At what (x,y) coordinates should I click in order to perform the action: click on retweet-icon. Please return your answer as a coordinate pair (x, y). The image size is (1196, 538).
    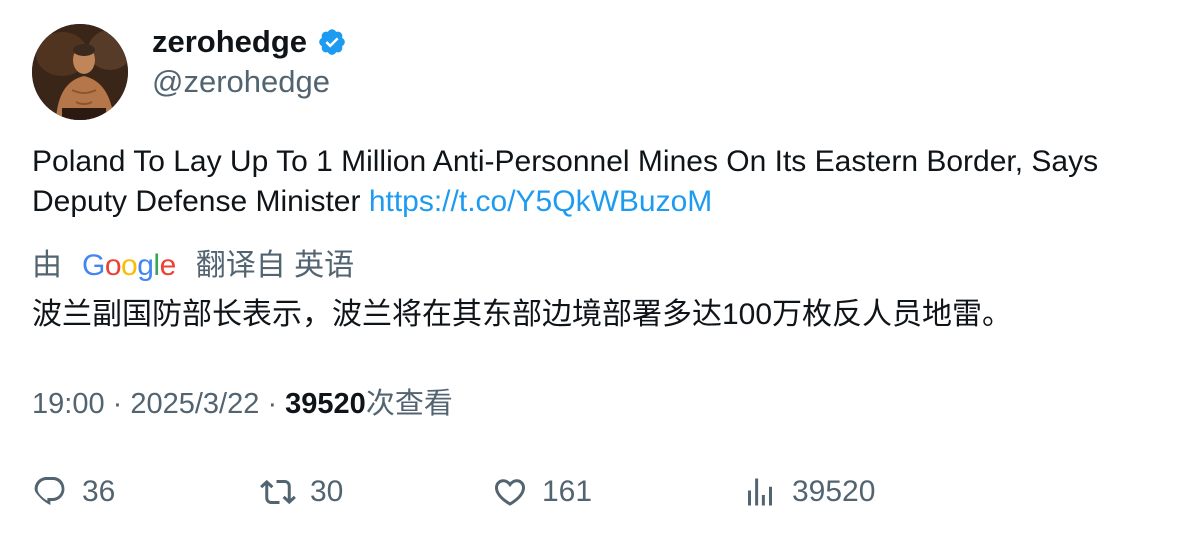
    Looking at the image, I should click on (278, 492).